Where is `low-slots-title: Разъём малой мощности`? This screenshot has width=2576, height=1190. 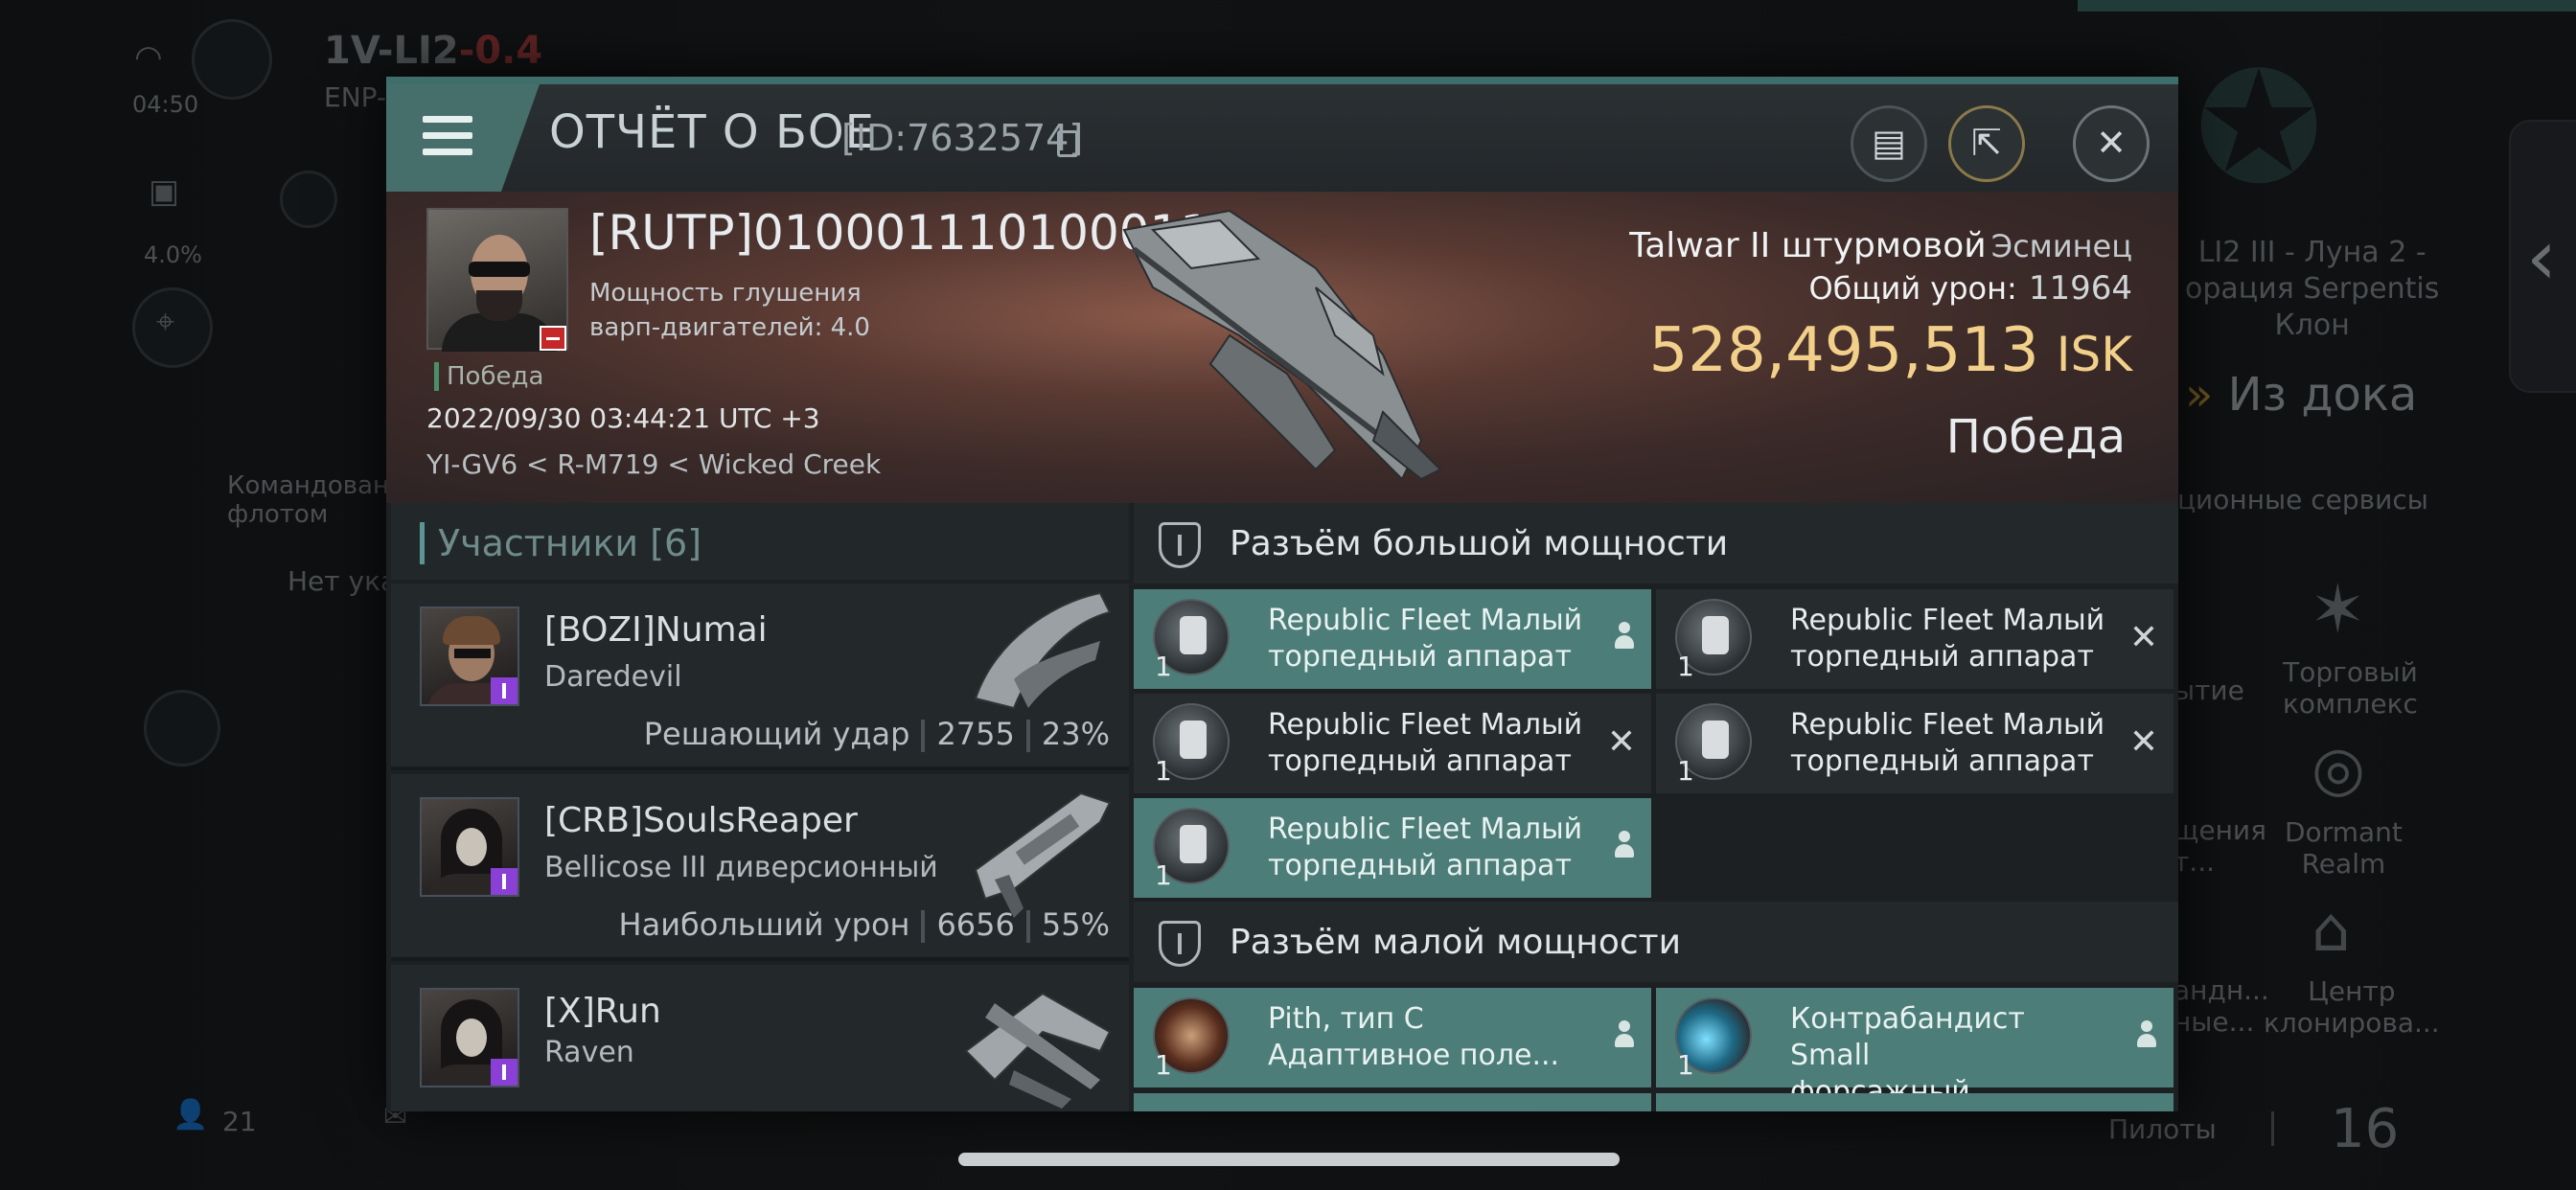 low-slots-title: Разъём малой мощности is located at coordinates (1456, 943).